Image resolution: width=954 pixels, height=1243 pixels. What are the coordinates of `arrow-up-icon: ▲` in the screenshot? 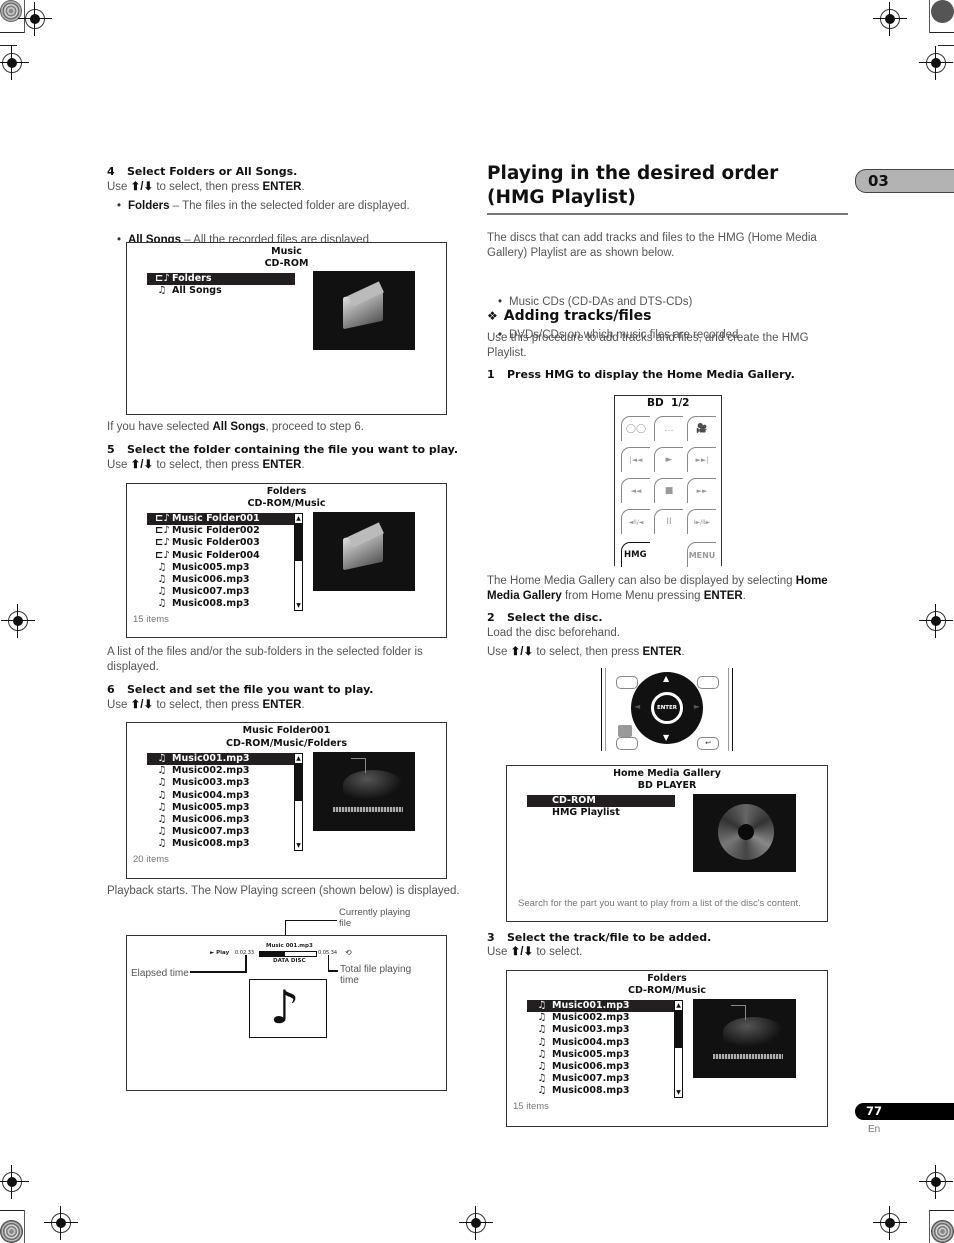 It's located at (666, 678).